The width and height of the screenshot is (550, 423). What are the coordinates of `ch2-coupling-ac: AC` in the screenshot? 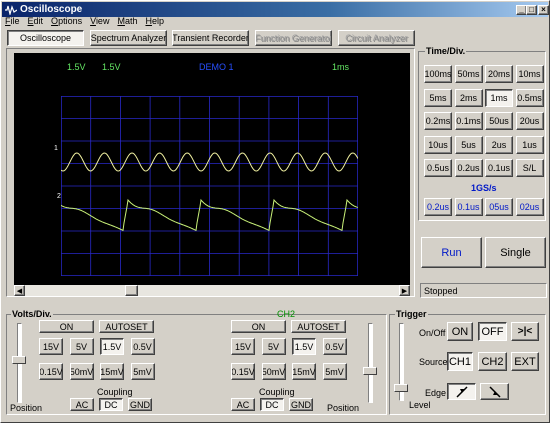 It's located at (243, 404).